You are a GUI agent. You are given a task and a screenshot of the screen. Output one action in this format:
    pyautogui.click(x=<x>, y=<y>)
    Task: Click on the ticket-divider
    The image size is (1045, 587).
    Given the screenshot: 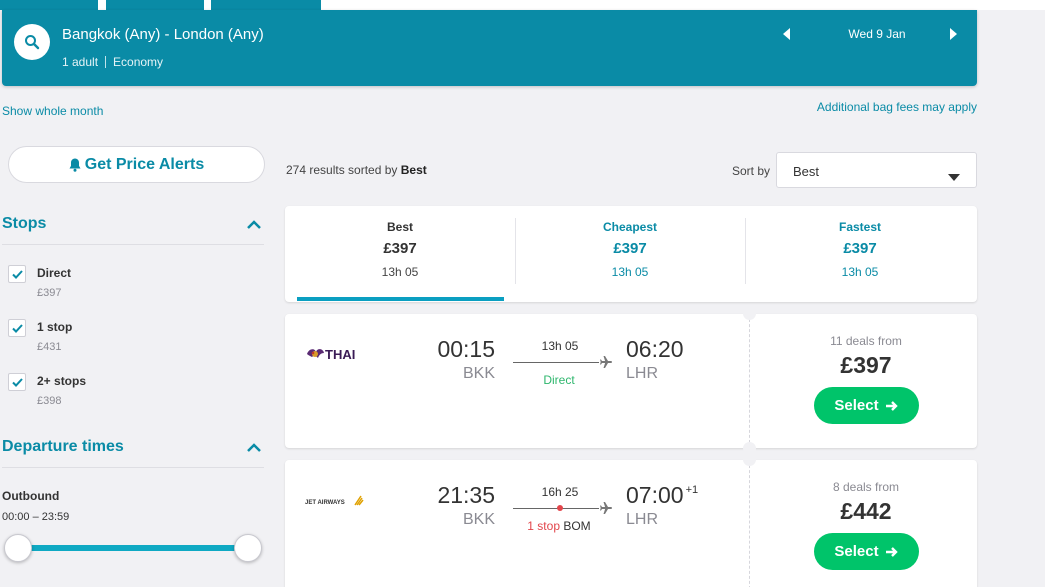 What is the action you would take?
    pyautogui.click(x=749, y=381)
    